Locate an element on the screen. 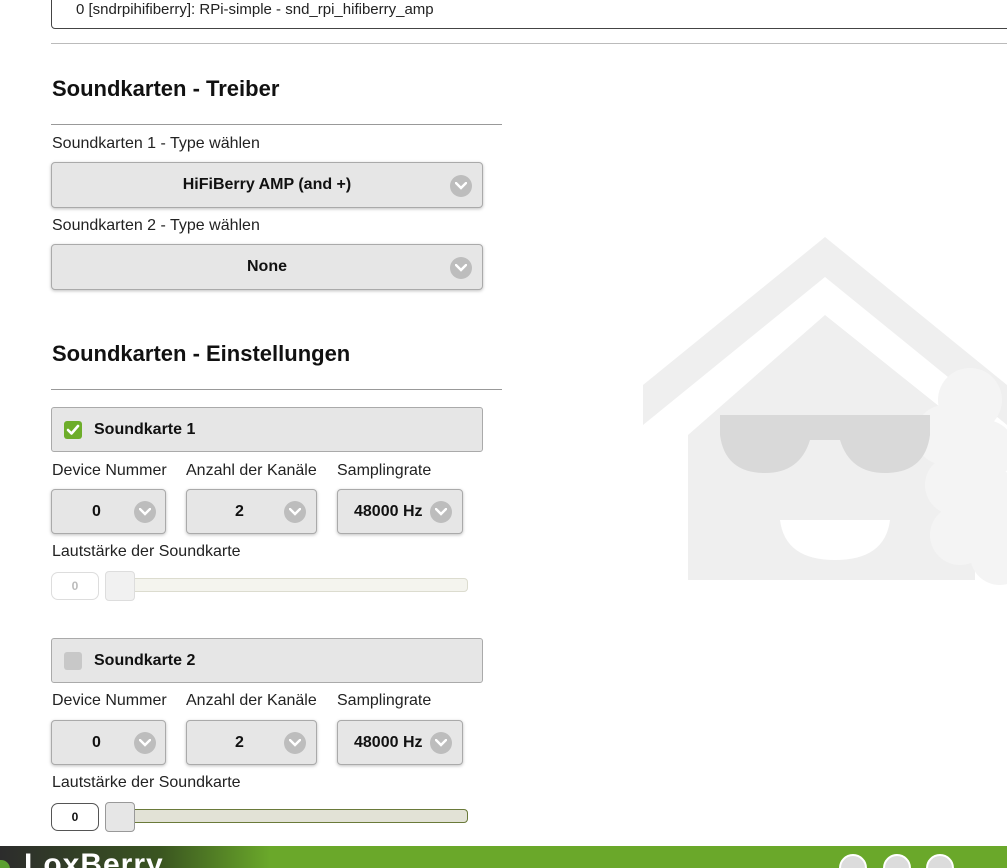 The height and width of the screenshot is (868, 1007). card2-type-value: None is located at coordinates (267, 266).